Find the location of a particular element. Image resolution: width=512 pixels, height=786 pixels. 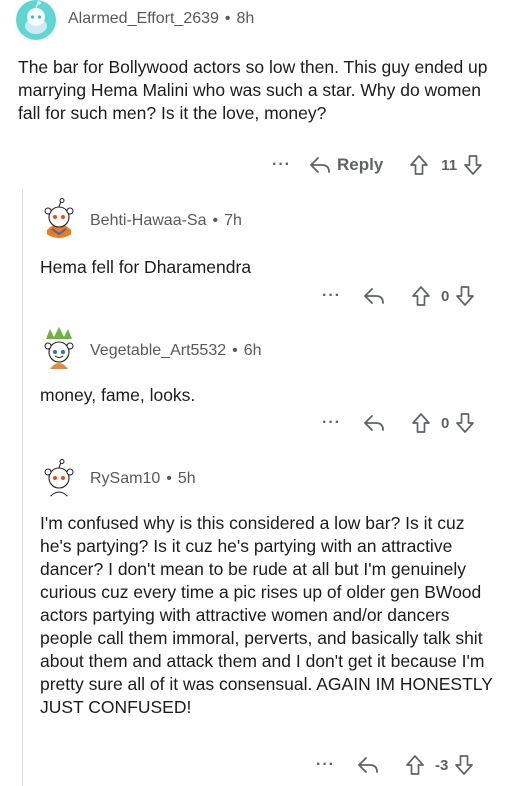

comment-meta: Vegetable_Art5532 • 6h is located at coordinates (176, 350).